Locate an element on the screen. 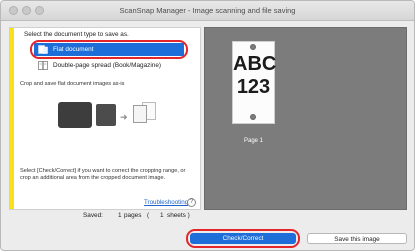 This screenshot has height=251, width=415. double-page-icon is located at coordinates (43, 65).